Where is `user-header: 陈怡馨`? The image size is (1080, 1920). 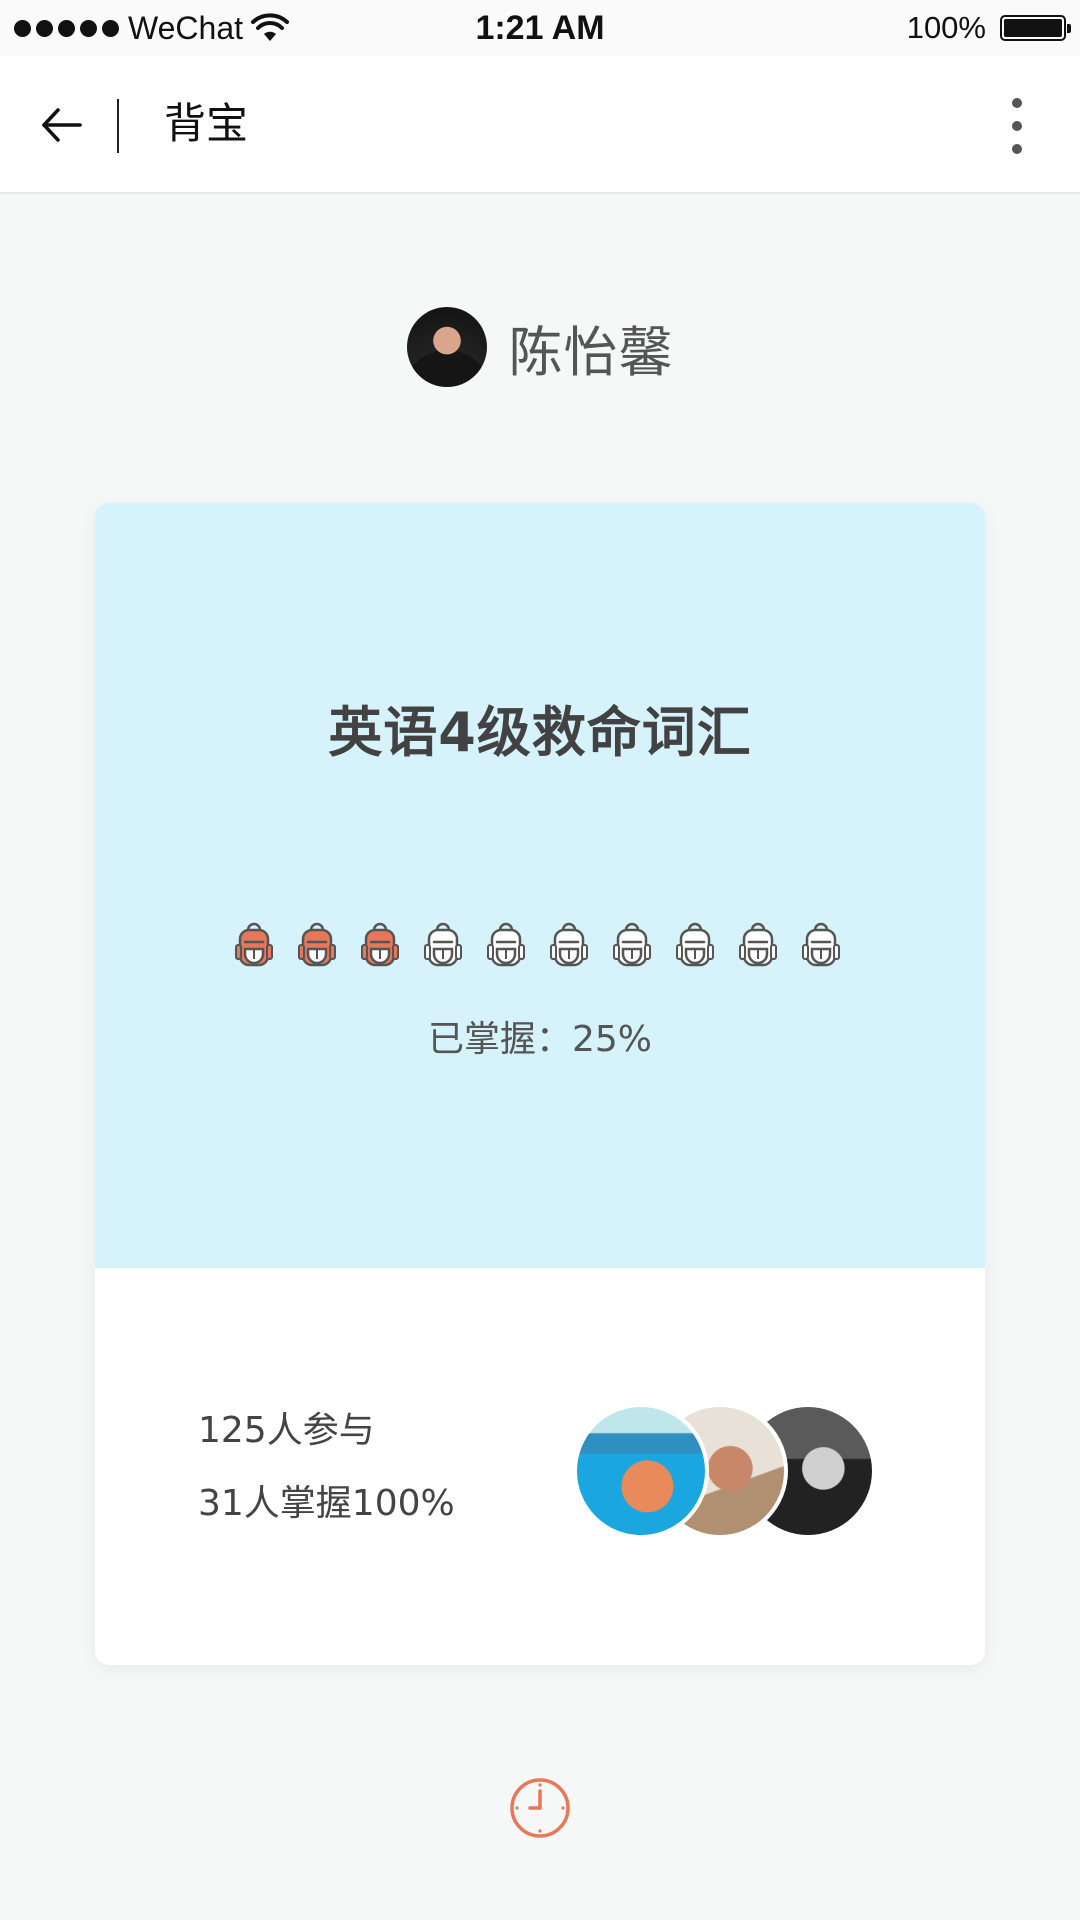 user-header: 陈怡馨 is located at coordinates (540, 347).